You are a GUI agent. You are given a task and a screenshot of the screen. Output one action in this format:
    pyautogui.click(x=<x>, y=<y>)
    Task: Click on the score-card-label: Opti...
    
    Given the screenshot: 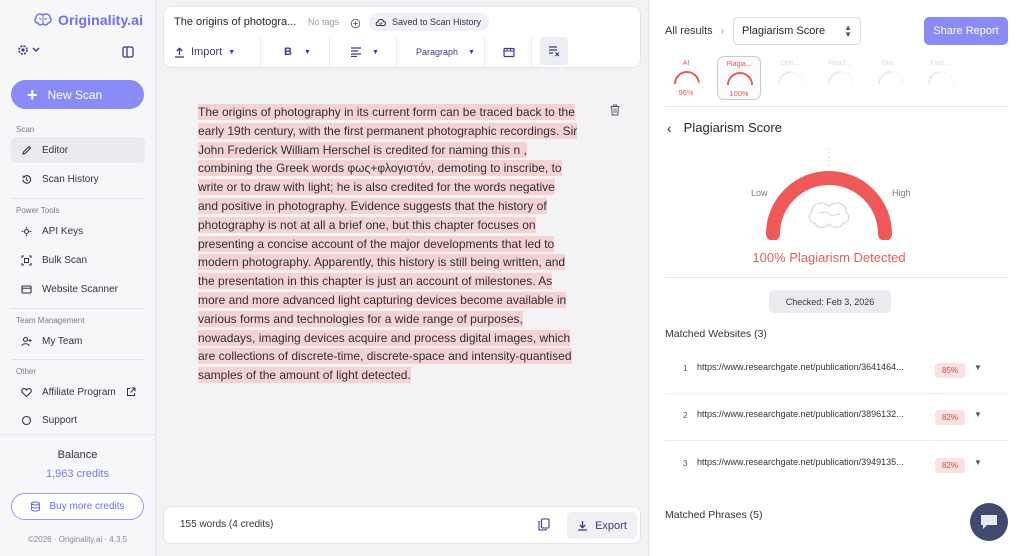 What is the action you would take?
    pyautogui.click(x=790, y=63)
    